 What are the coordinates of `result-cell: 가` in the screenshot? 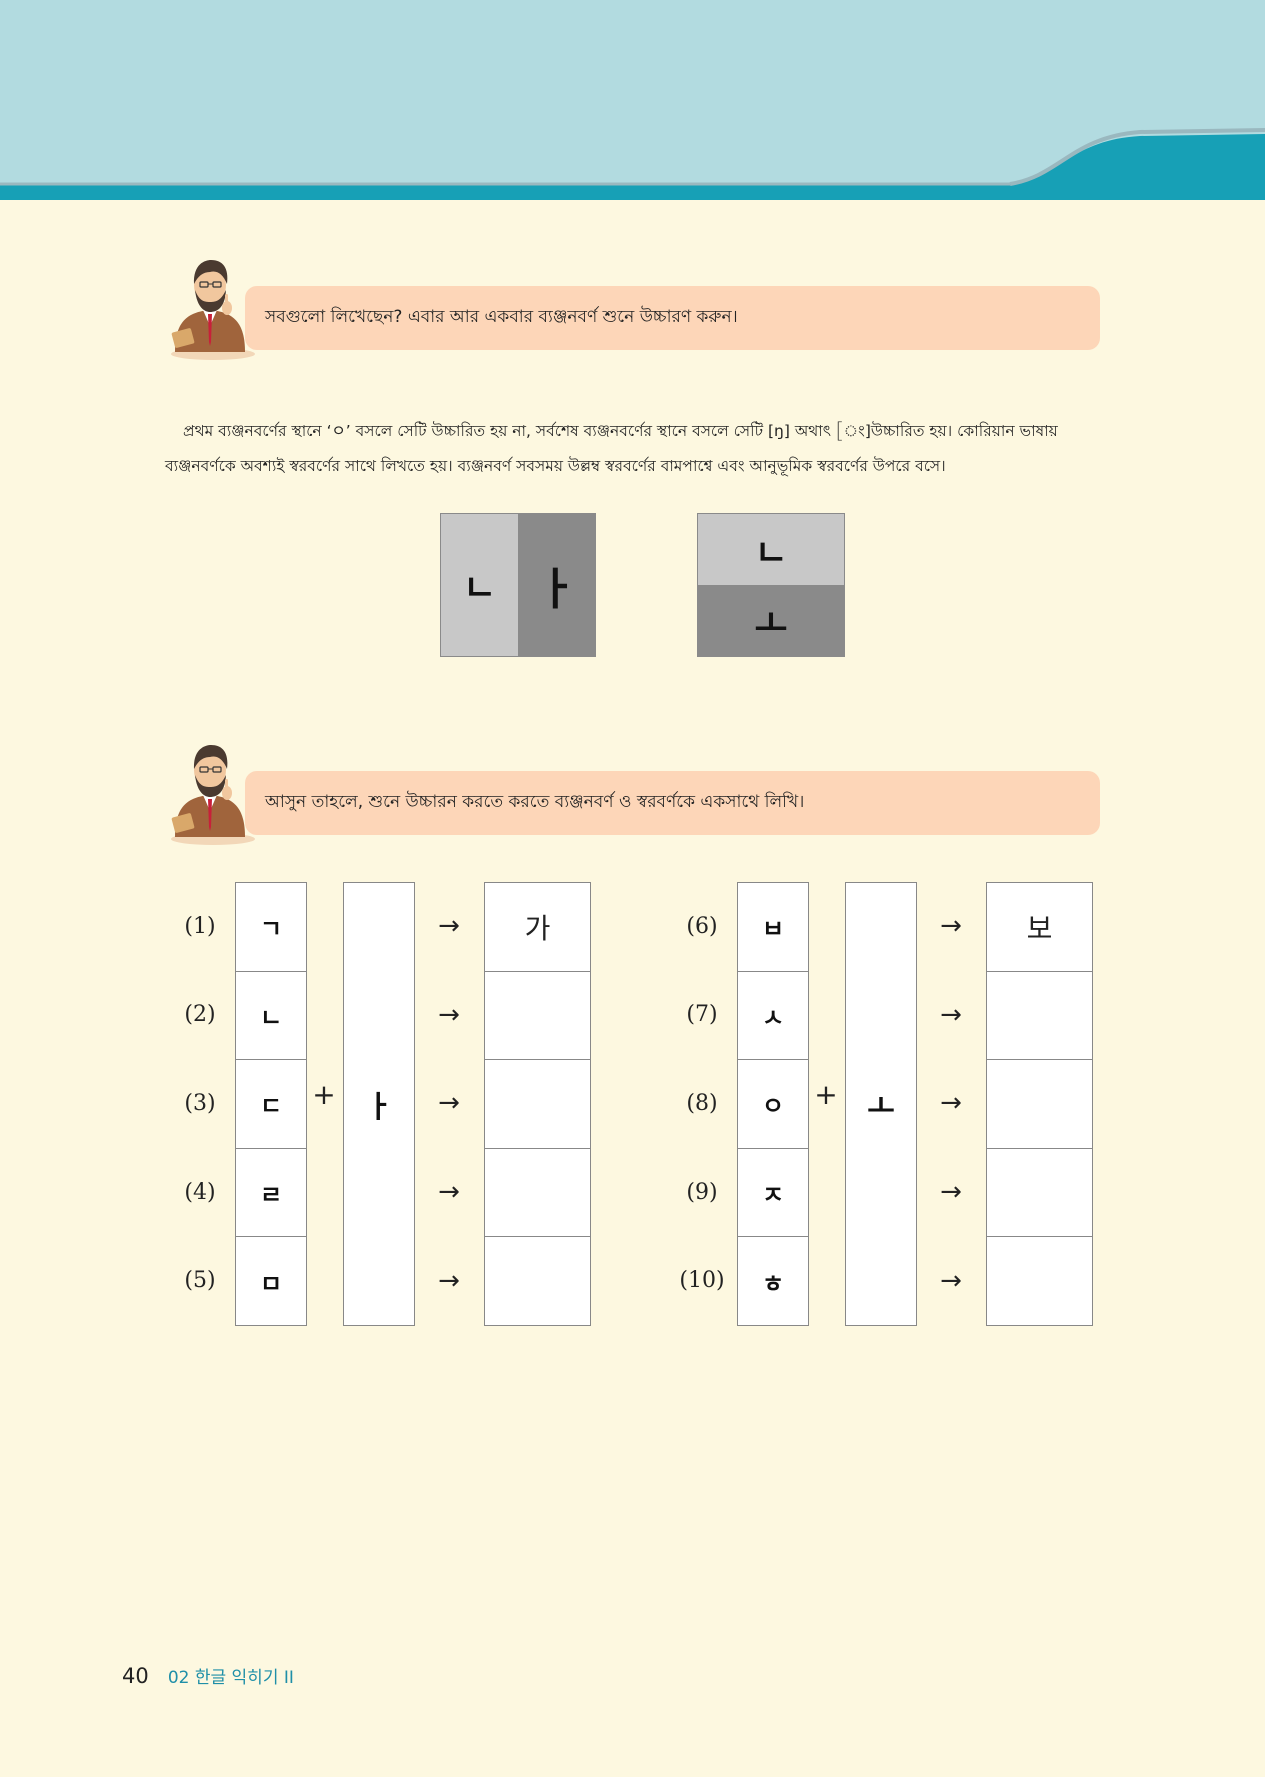 It's located at (537, 927).